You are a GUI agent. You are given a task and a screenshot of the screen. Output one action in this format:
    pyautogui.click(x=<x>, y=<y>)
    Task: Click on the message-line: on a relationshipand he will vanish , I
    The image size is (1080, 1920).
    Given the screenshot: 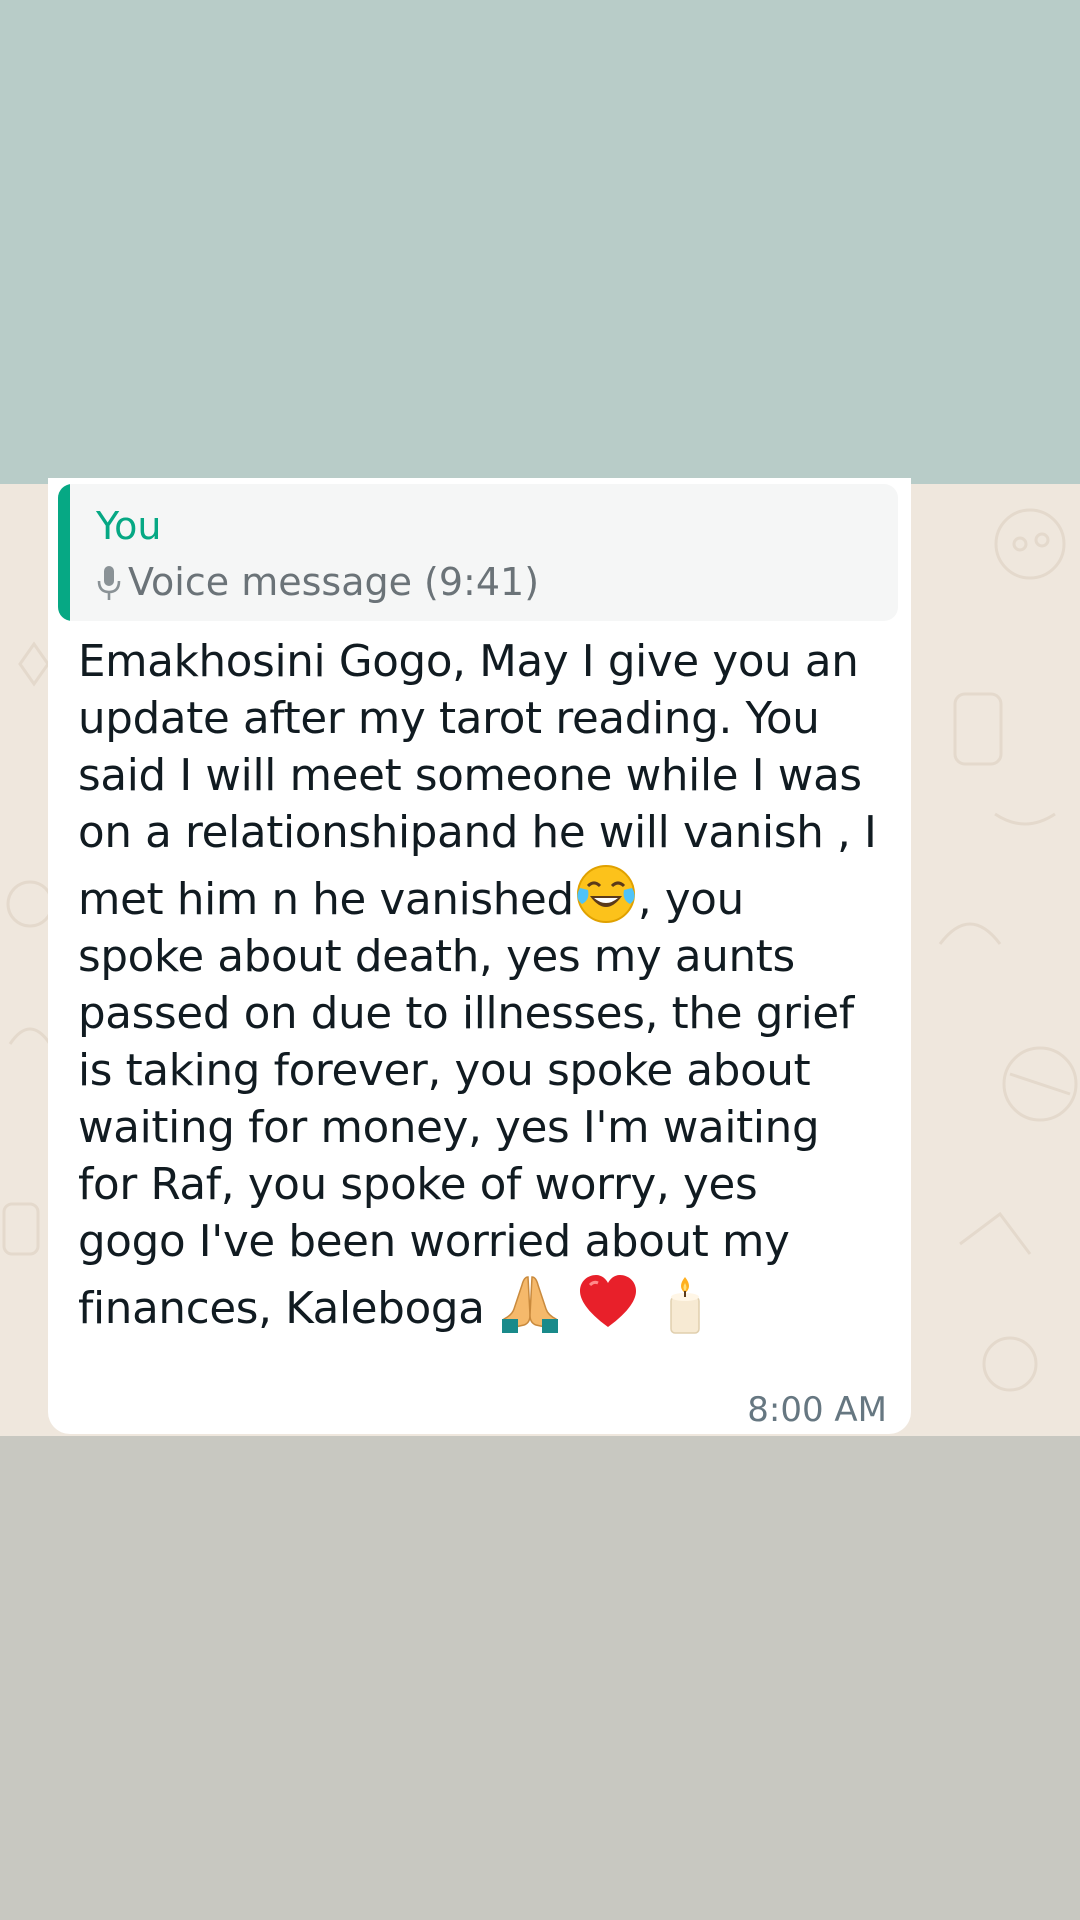 What is the action you would take?
    pyautogui.click(x=477, y=833)
    